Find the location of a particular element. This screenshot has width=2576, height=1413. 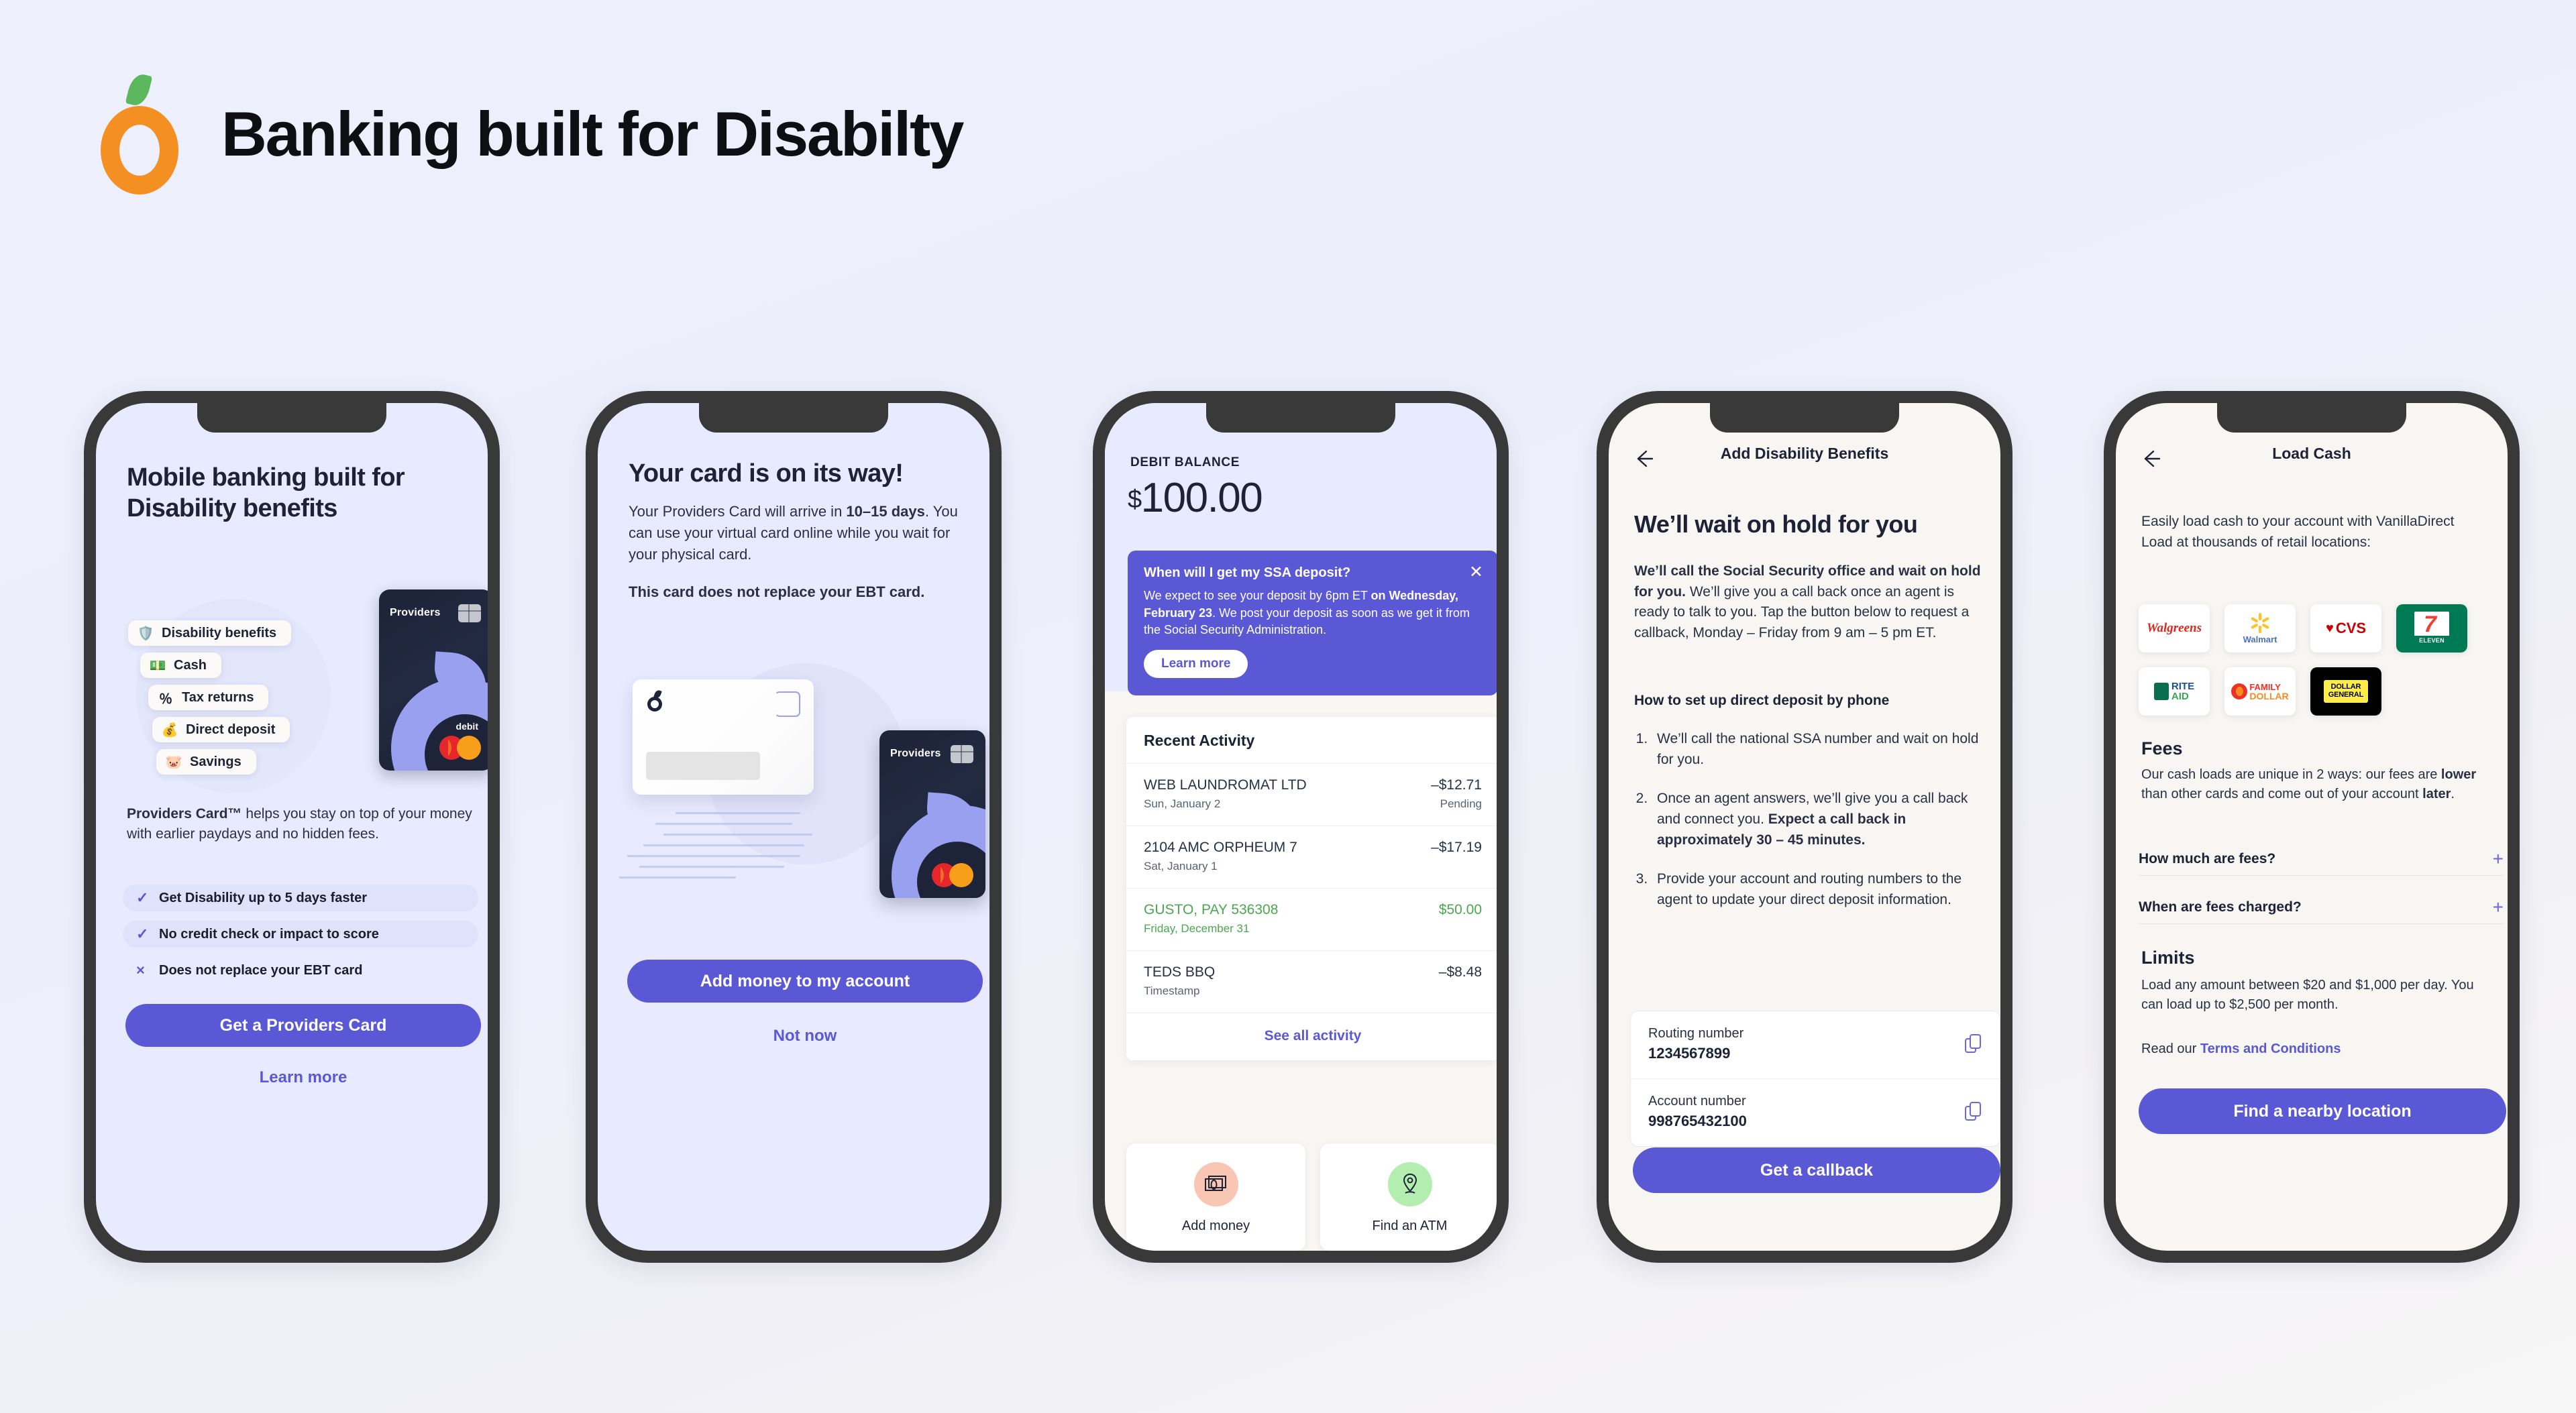

close-icon: ✕ is located at coordinates (1476, 572).